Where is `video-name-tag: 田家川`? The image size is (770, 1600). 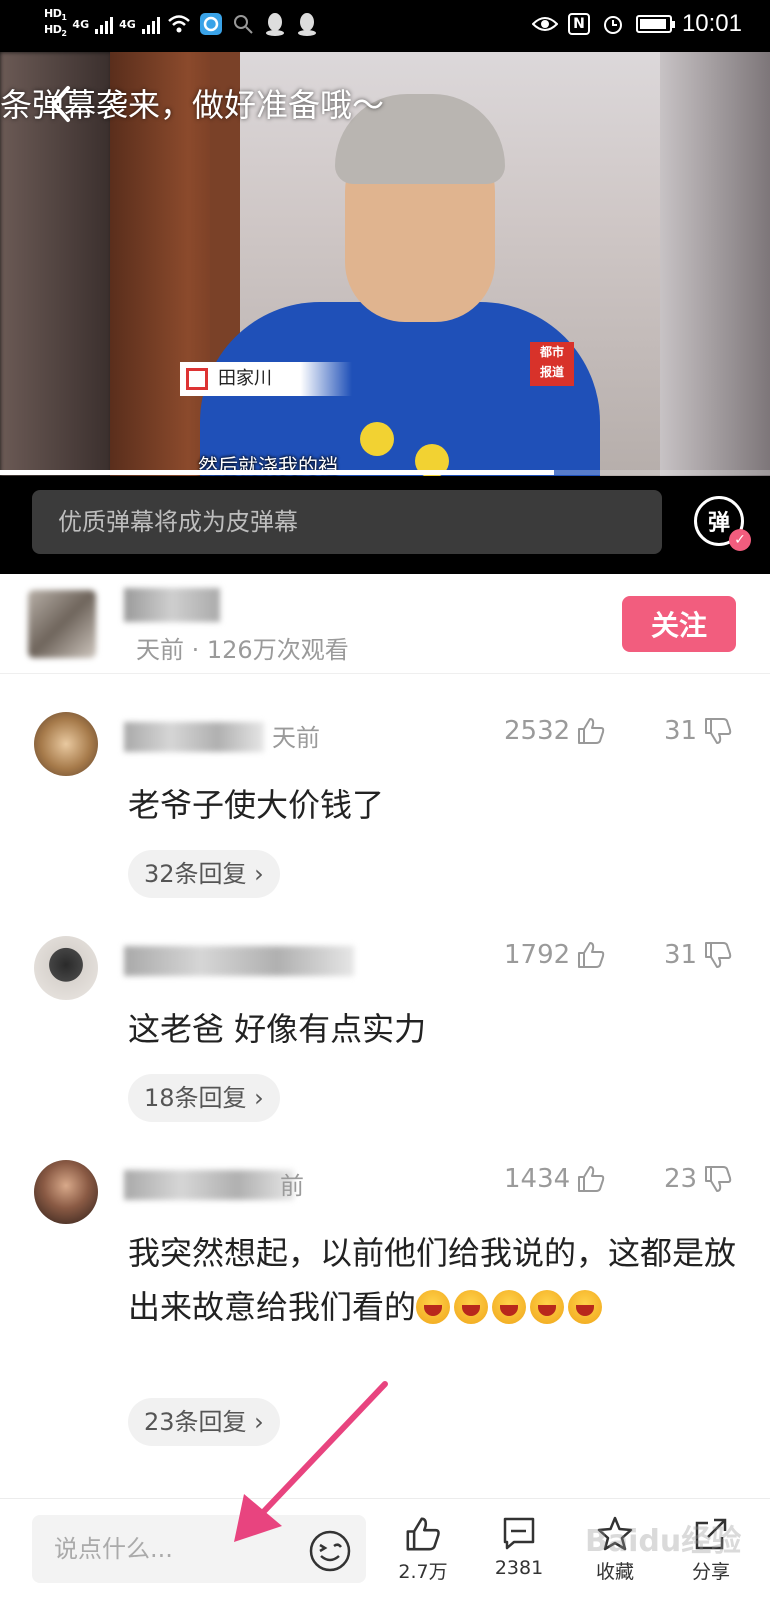
video-name-tag: 田家川 is located at coordinates (266, 379).